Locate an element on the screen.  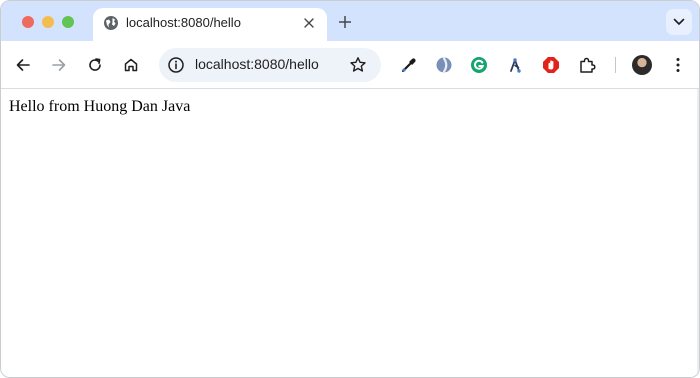
page-text: Hello from Huong Dan Java is located at coordinates (100, 106).